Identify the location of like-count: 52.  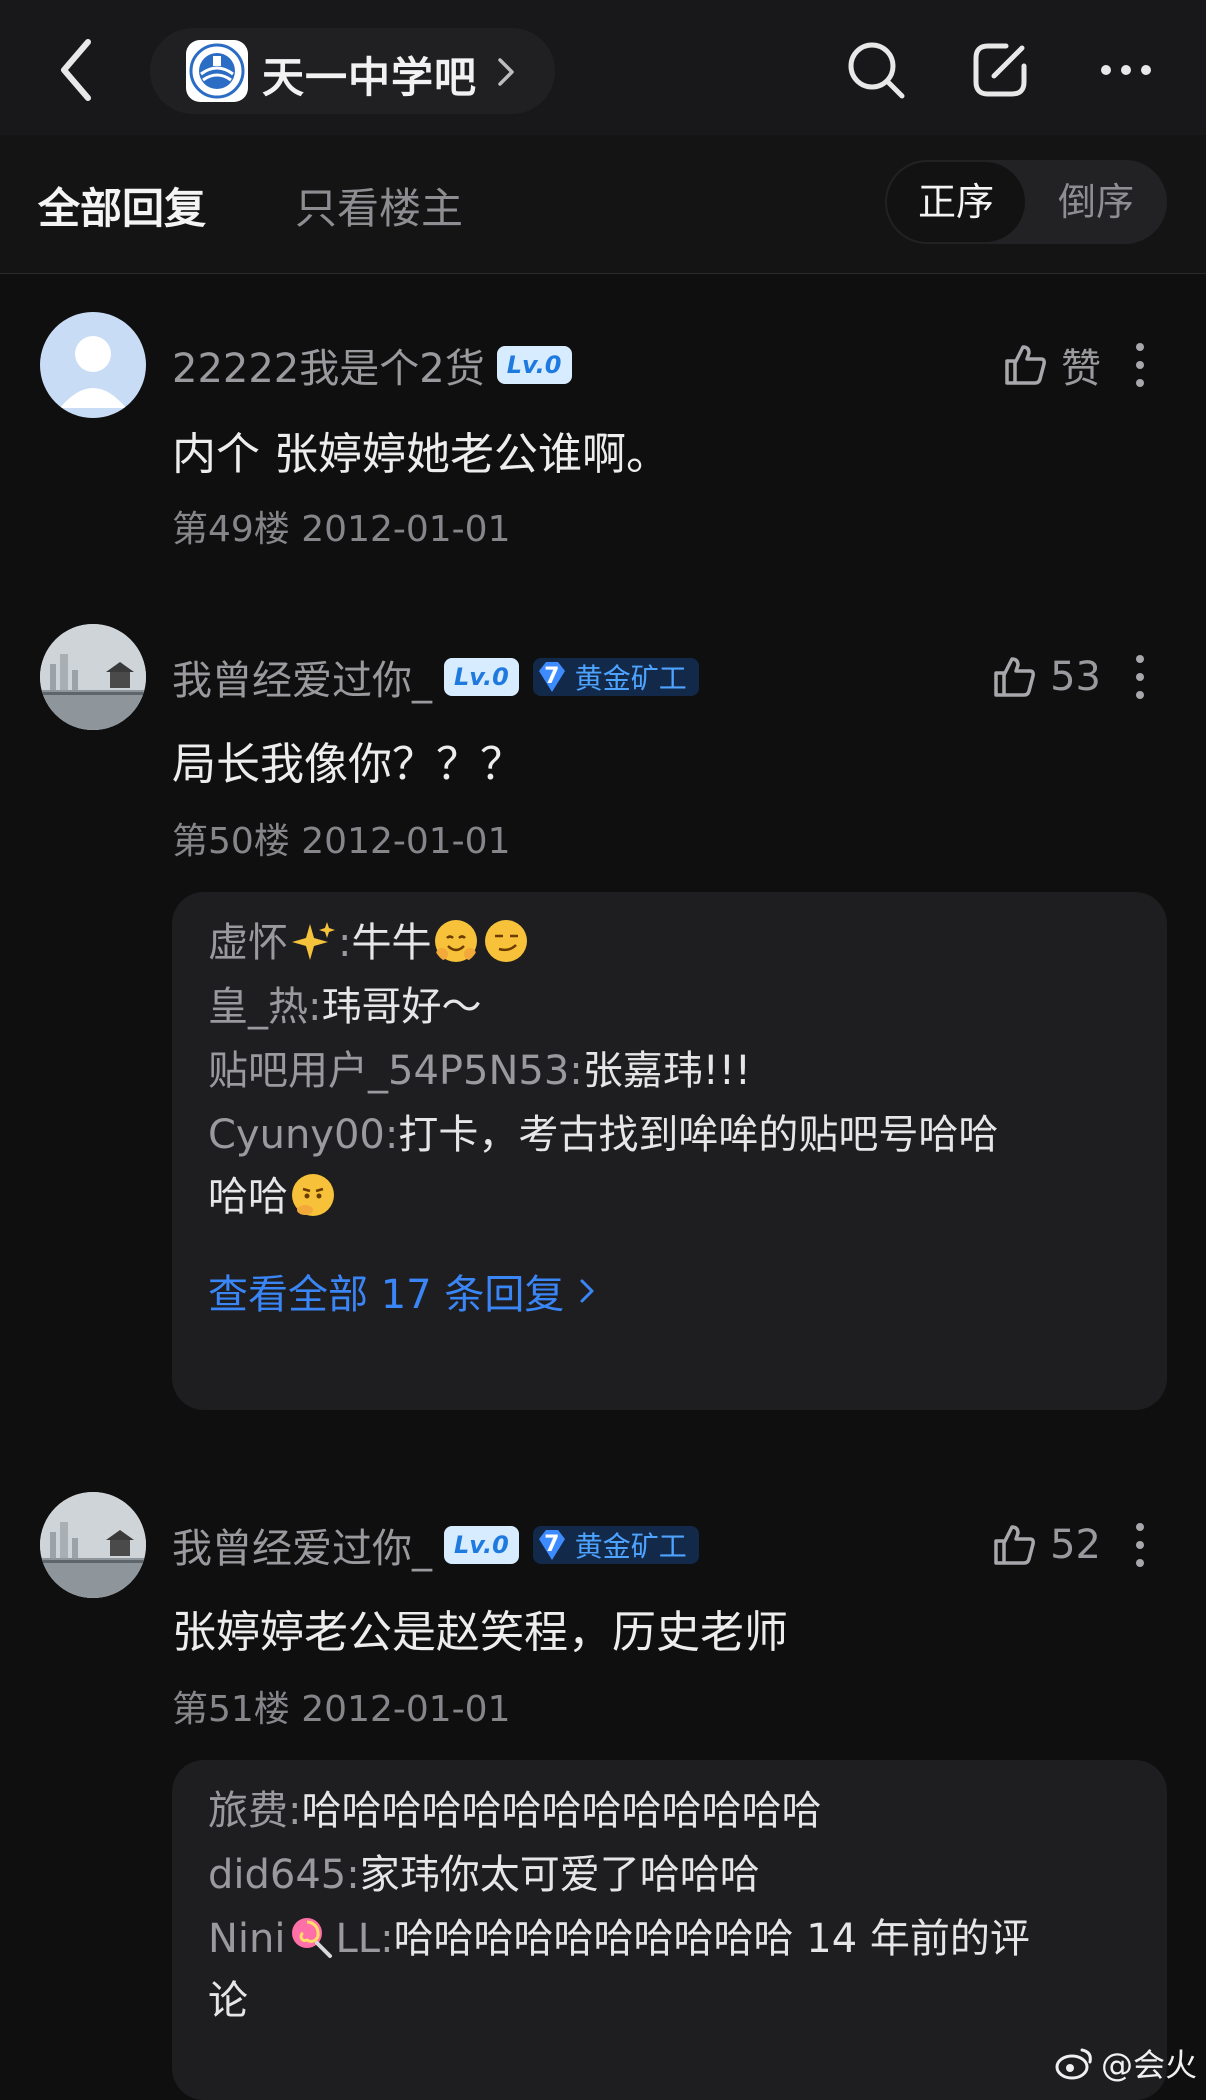
(1075, 1545).